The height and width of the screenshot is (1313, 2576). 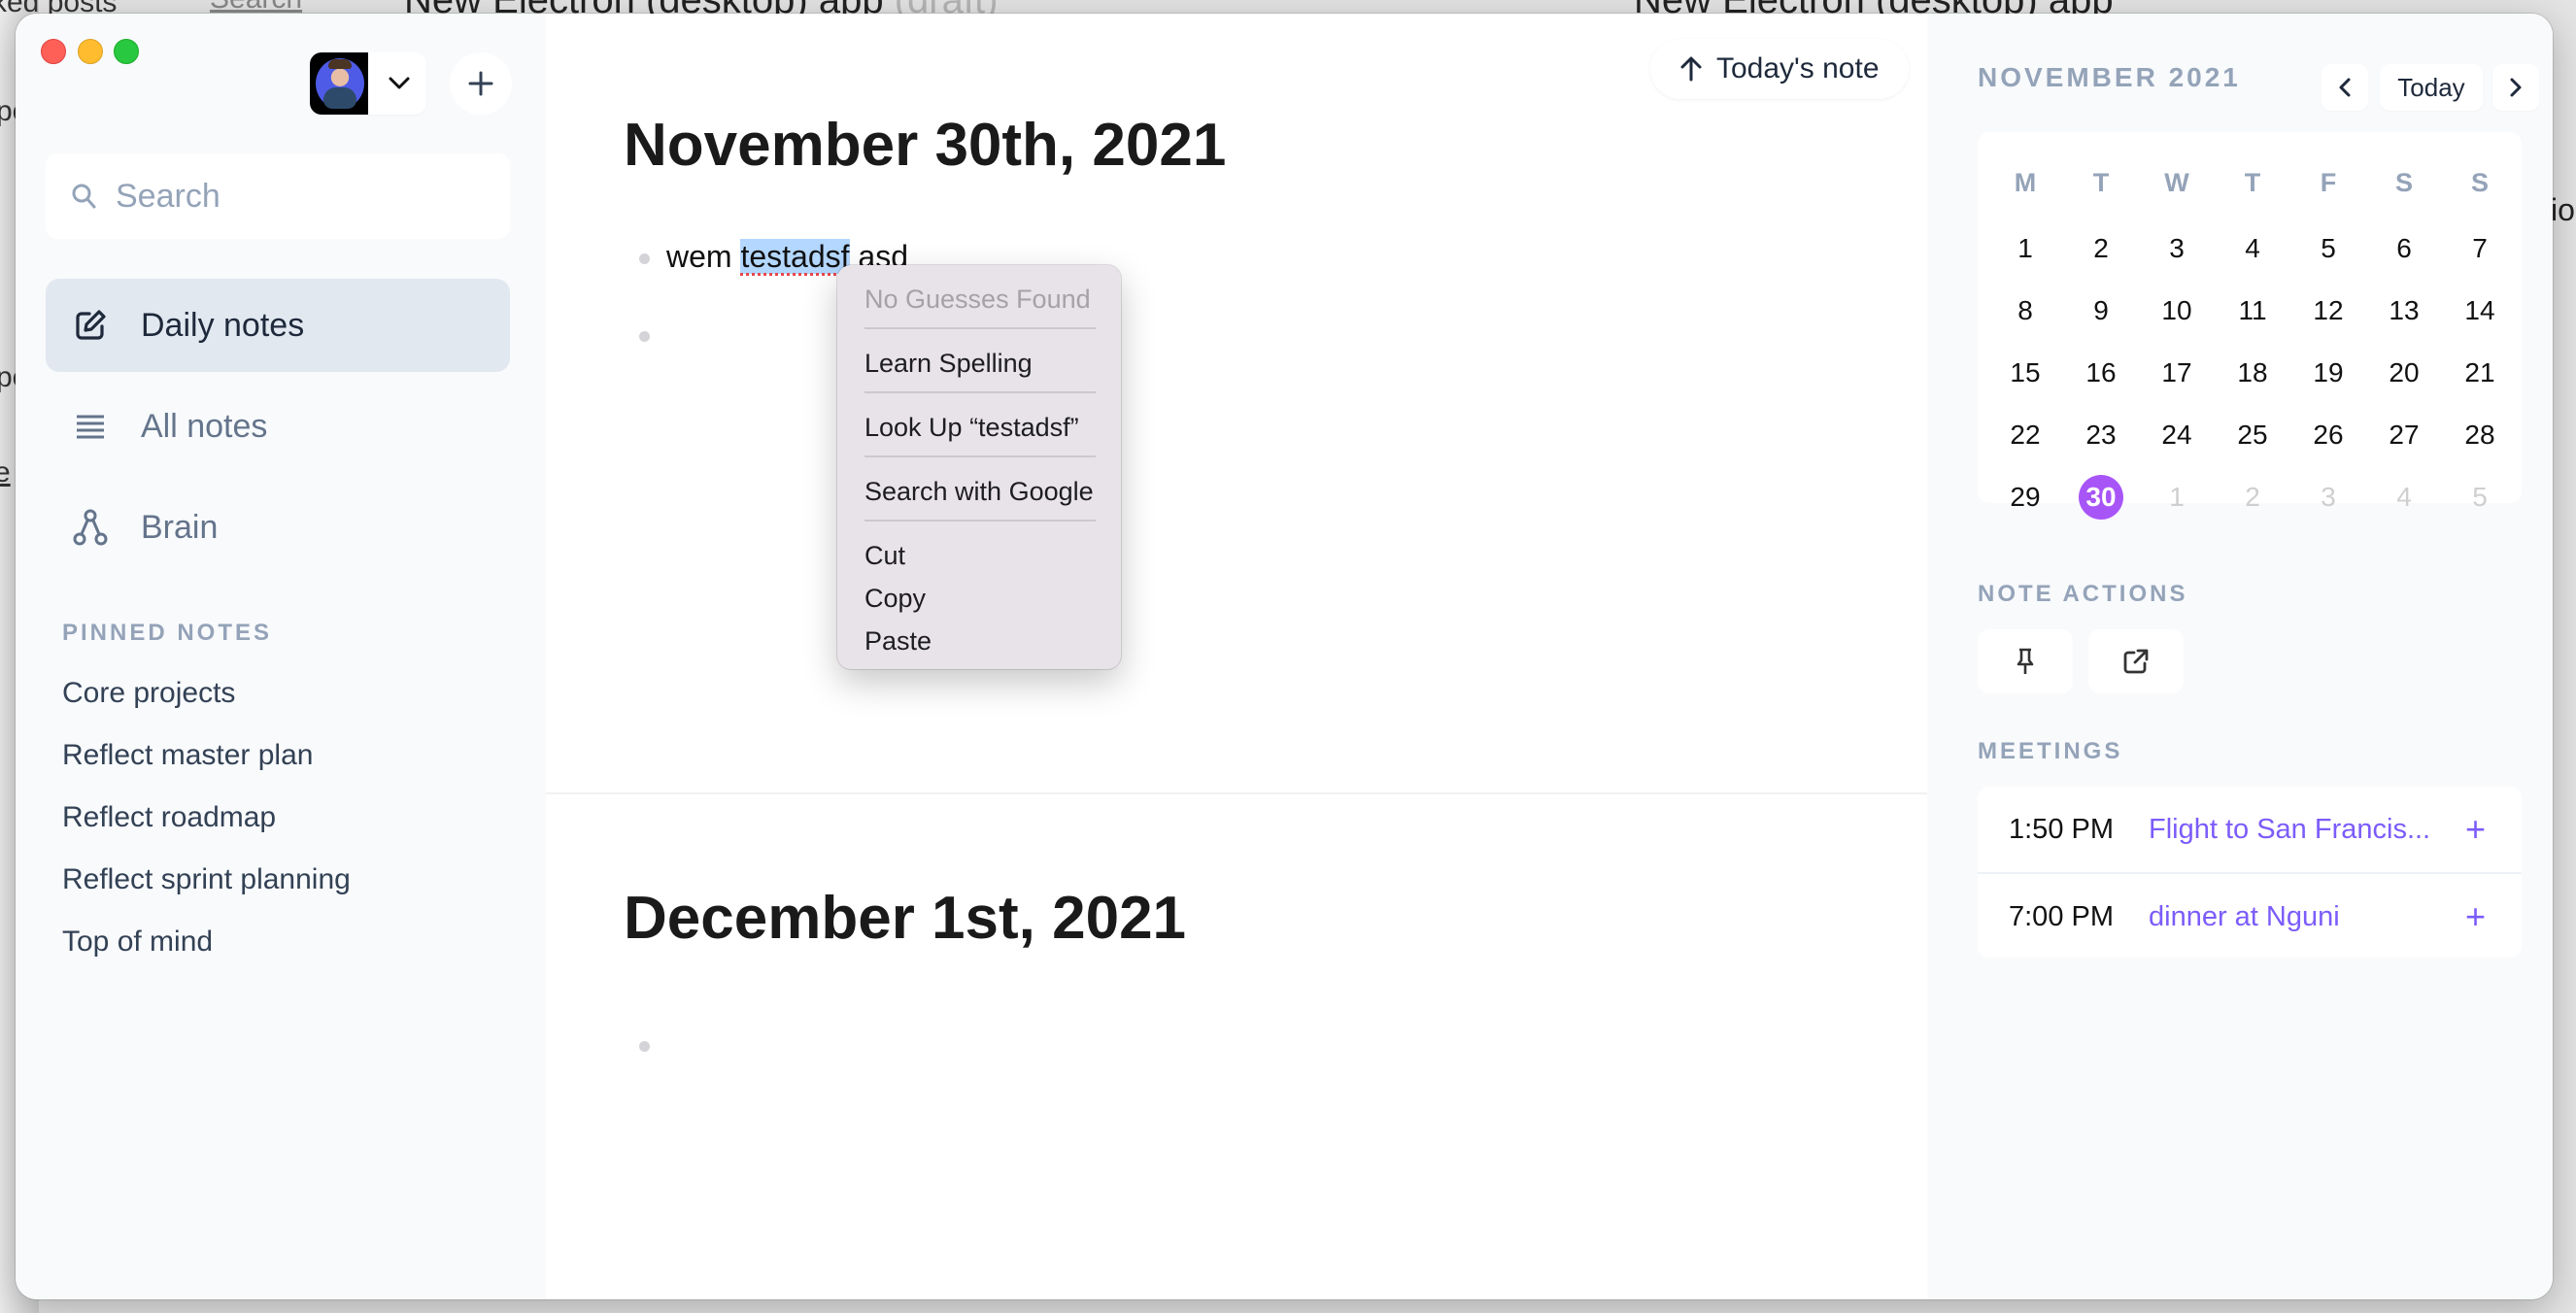 What do you see at coordinates (948, 364) in the screenshot?
I see `menu-item-learn-spelling: Learn Spelling` at bounding box center [948, 364].